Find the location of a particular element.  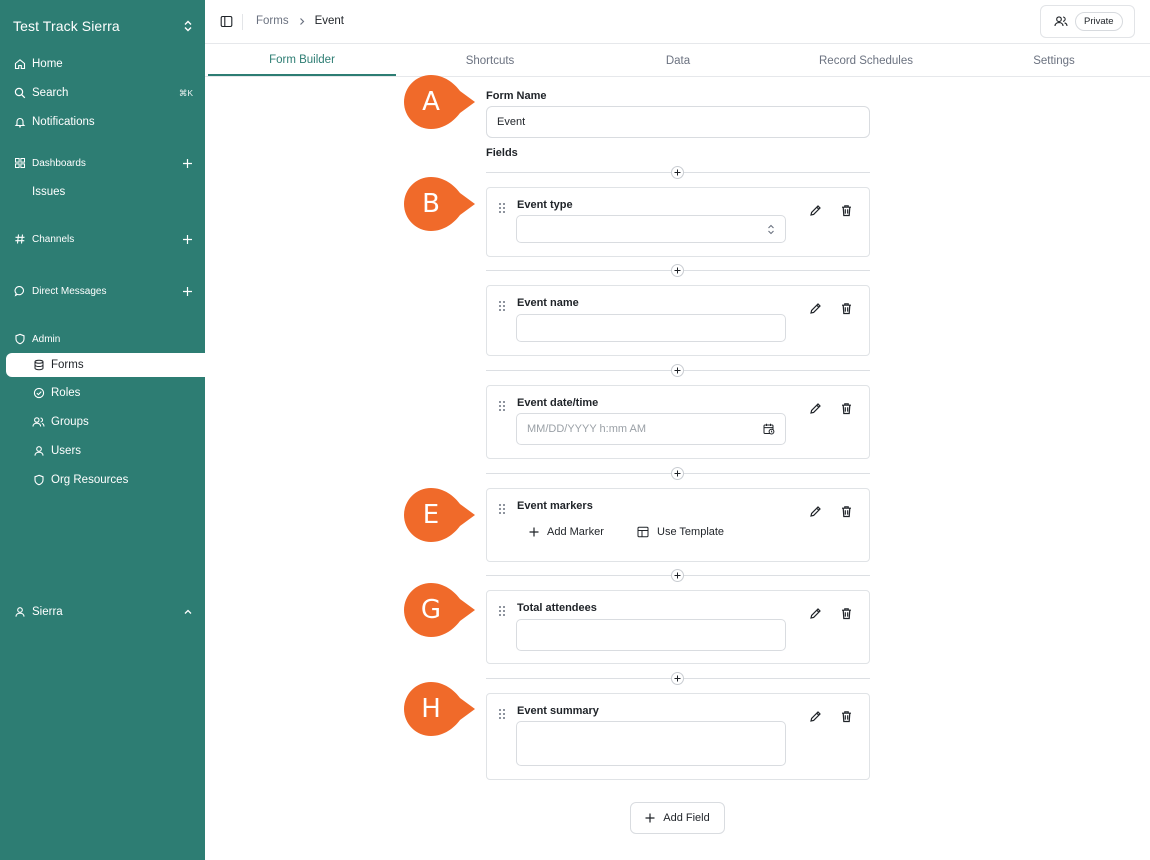

form-name-input: Event is located at coordinates (678, 122).